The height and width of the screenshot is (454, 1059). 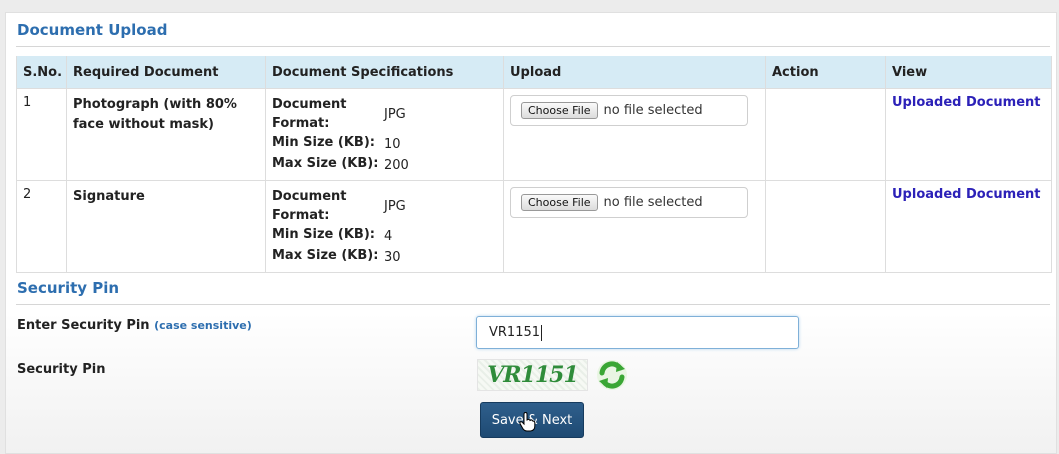 I want to click on case-sensitive-hint: (case sensitive), so click(x=203, y=325).